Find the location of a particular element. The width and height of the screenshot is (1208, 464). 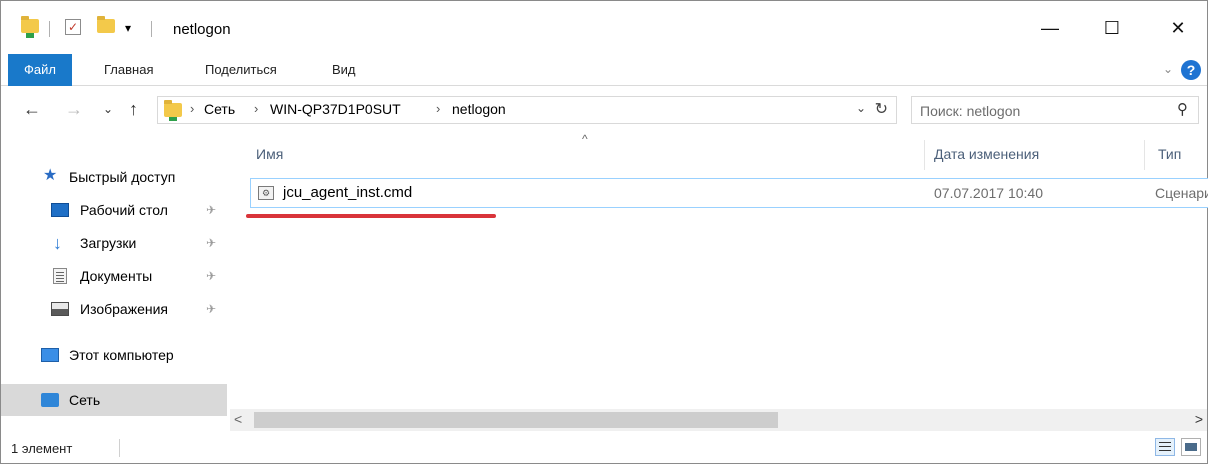

sort-ascending-icon: ^ is located at coordinates (585, 139).